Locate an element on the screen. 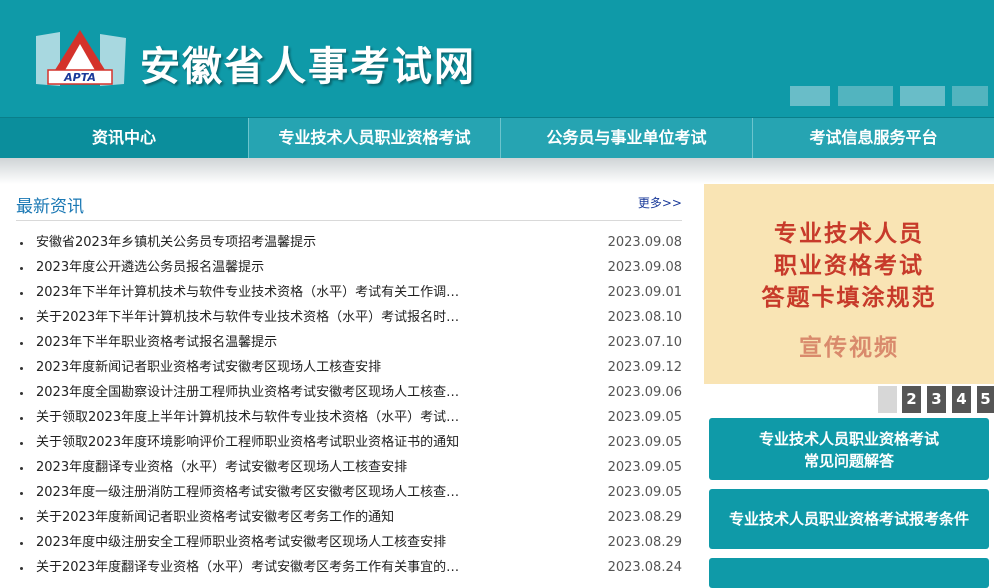 This screenshot has width=994, height=588. banner-line-4: 宣传视频 is located at coordinates (849, 348).